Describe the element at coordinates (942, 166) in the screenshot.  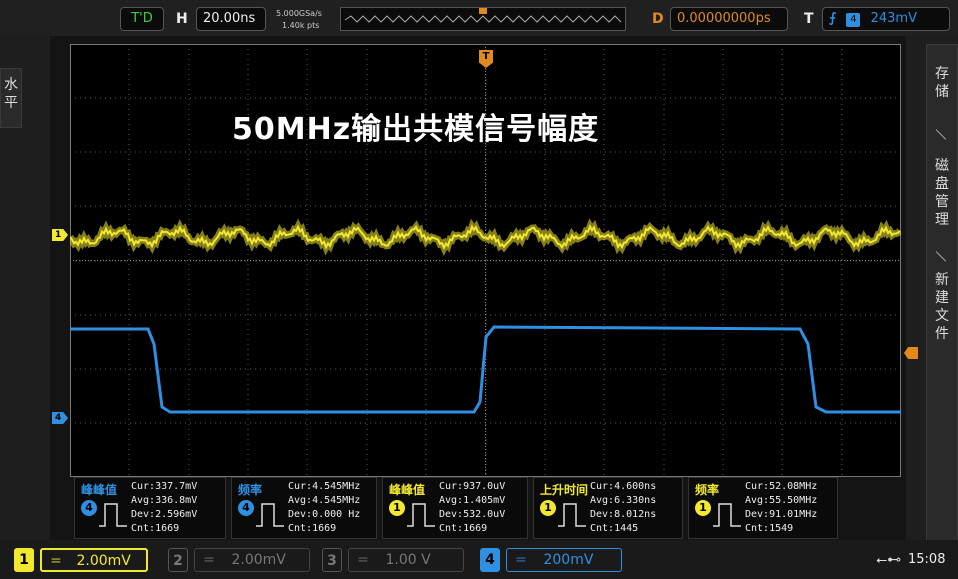
I see `disk-char-1: 磁` at that location.